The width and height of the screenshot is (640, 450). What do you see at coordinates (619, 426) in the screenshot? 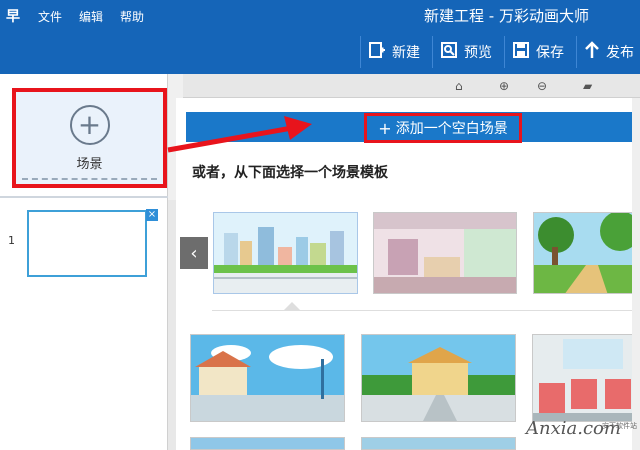
I see `watermark-subtitle: 安下软件站` at bounding box center [619, 426].